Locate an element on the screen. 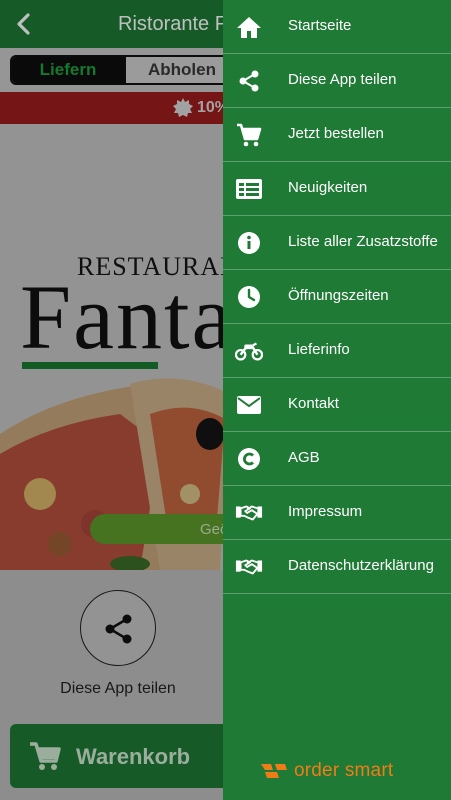 The width and height of the screenshot is (451, 800). menu-item-news: Neuigkeiten is located at coordinates (337, 189).